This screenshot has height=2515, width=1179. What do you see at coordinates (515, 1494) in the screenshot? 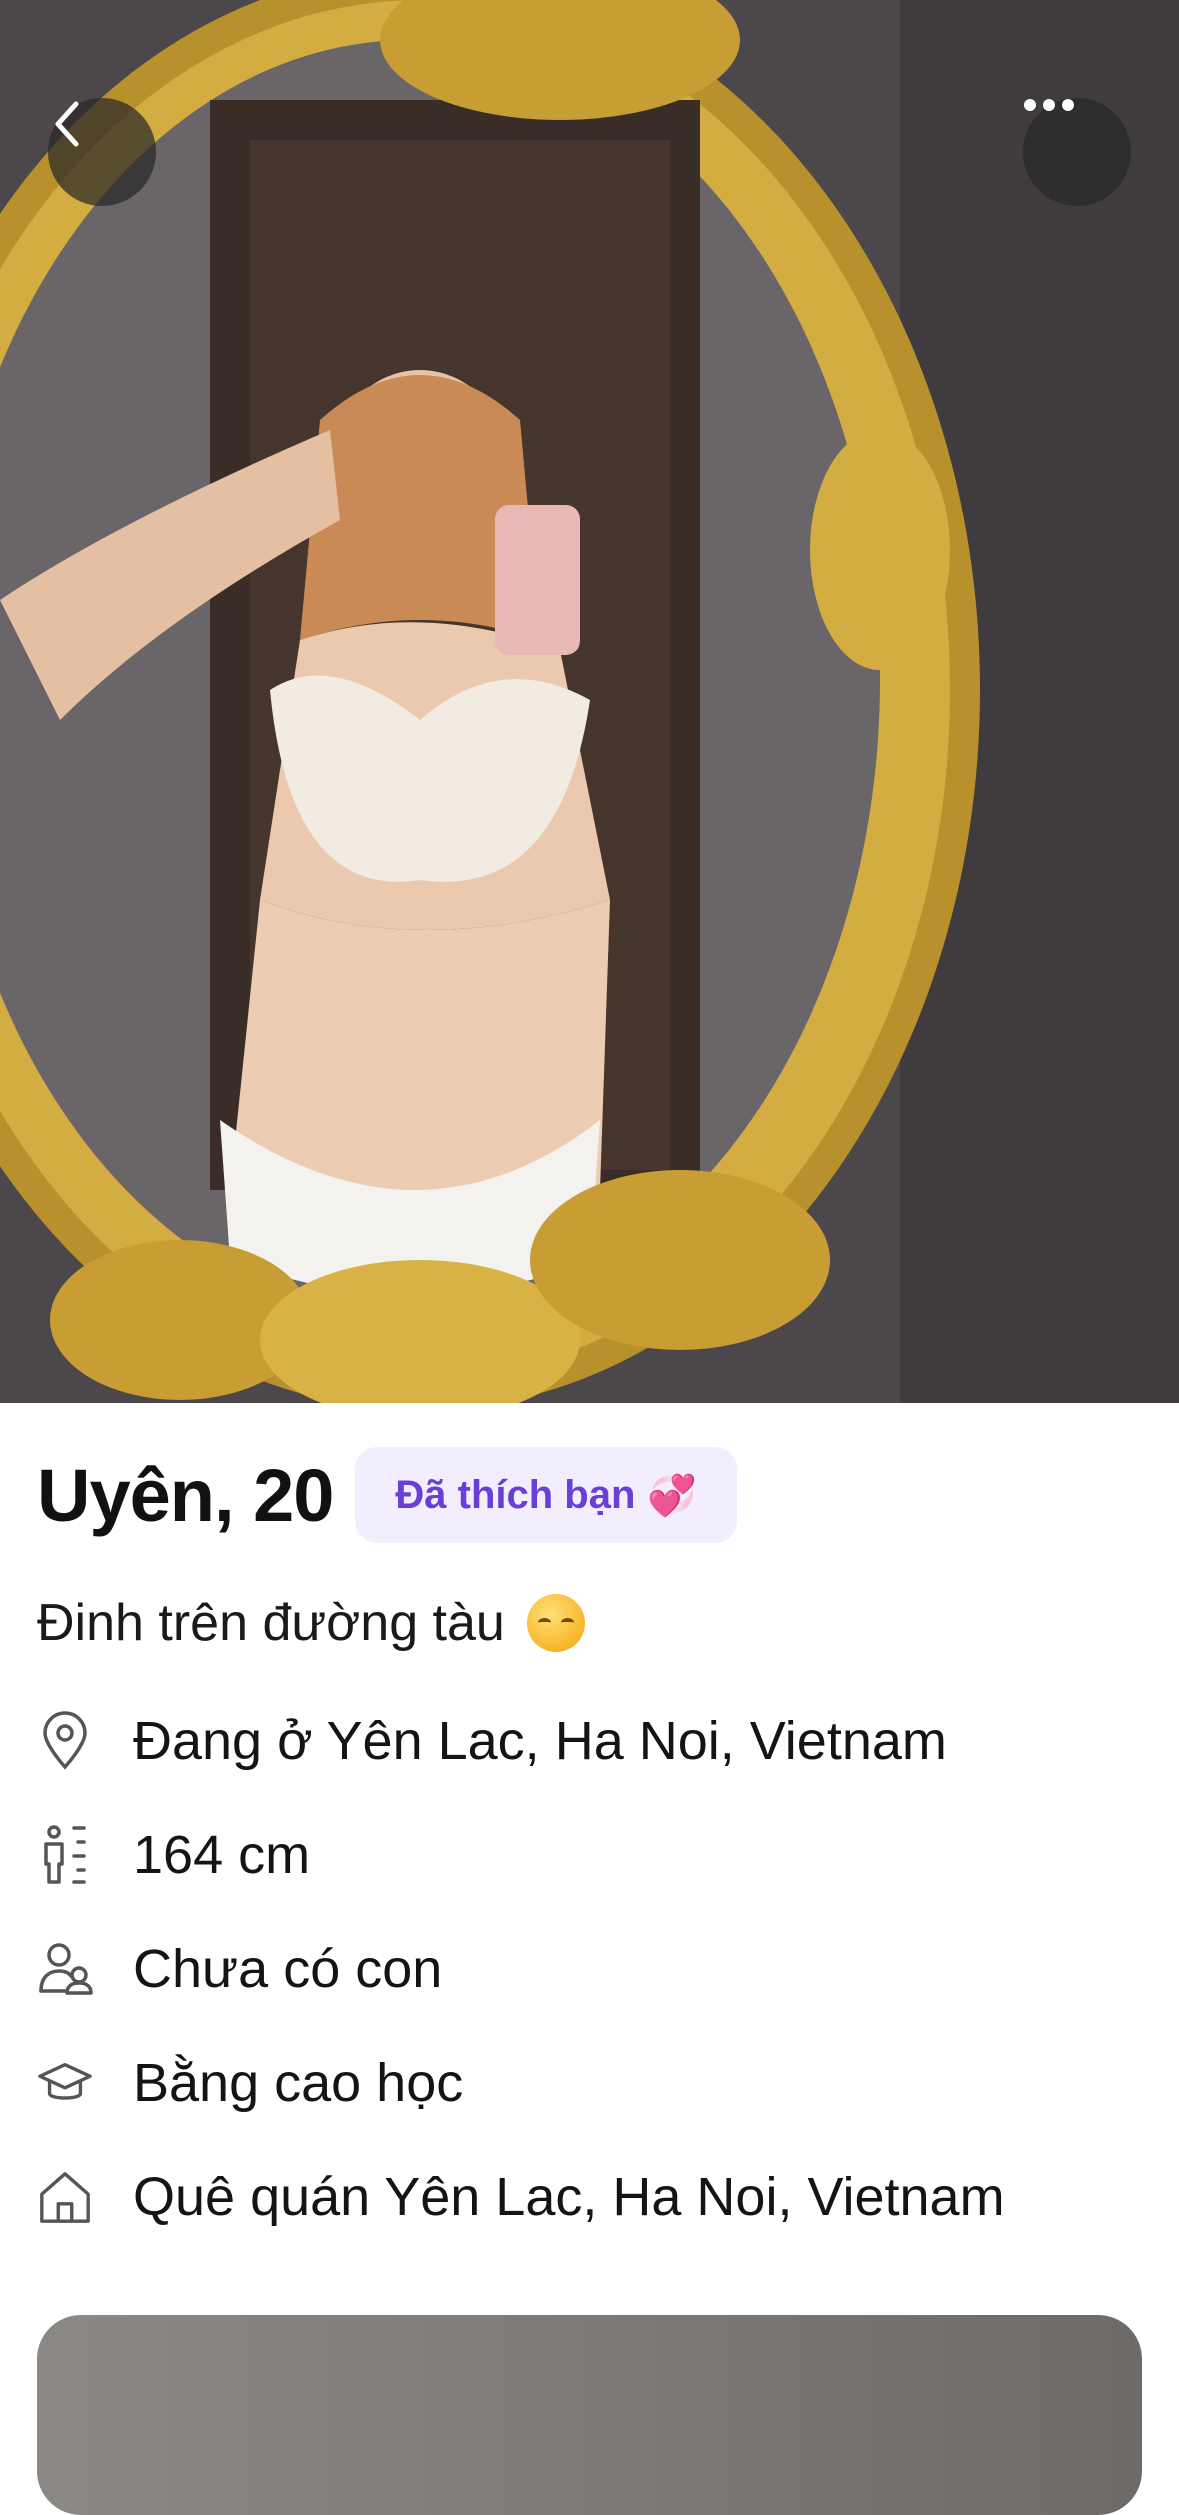
I see `liked-you-label: Đã thích bạn` at bounding box center [515, 1494].